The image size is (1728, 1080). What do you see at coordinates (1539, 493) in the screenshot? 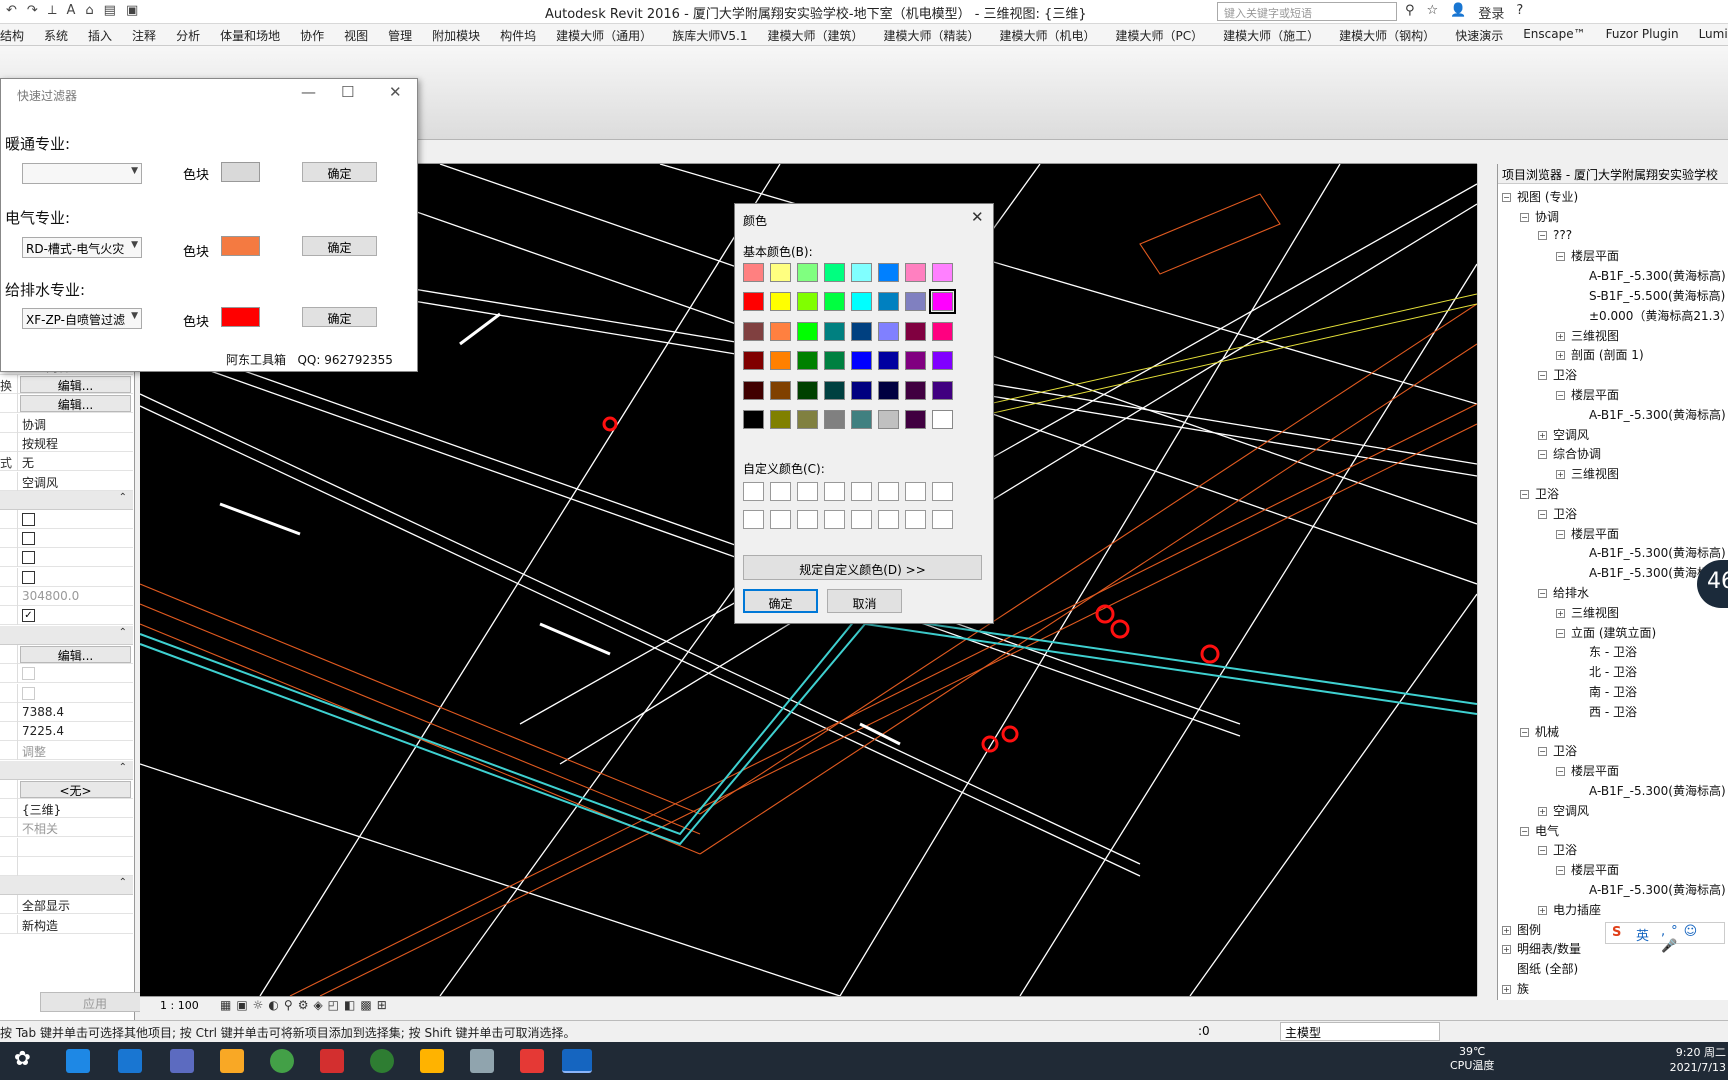
I see `browser-node: − 卫浴` at bounding box center [1539, 493].